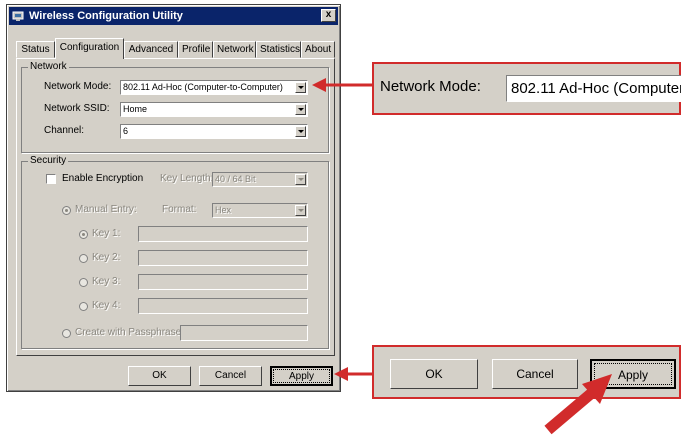 Image resolution: width=681 pixels, height=435 pixels. I want to click on pointer-arrow-icon, so click(578, 404).